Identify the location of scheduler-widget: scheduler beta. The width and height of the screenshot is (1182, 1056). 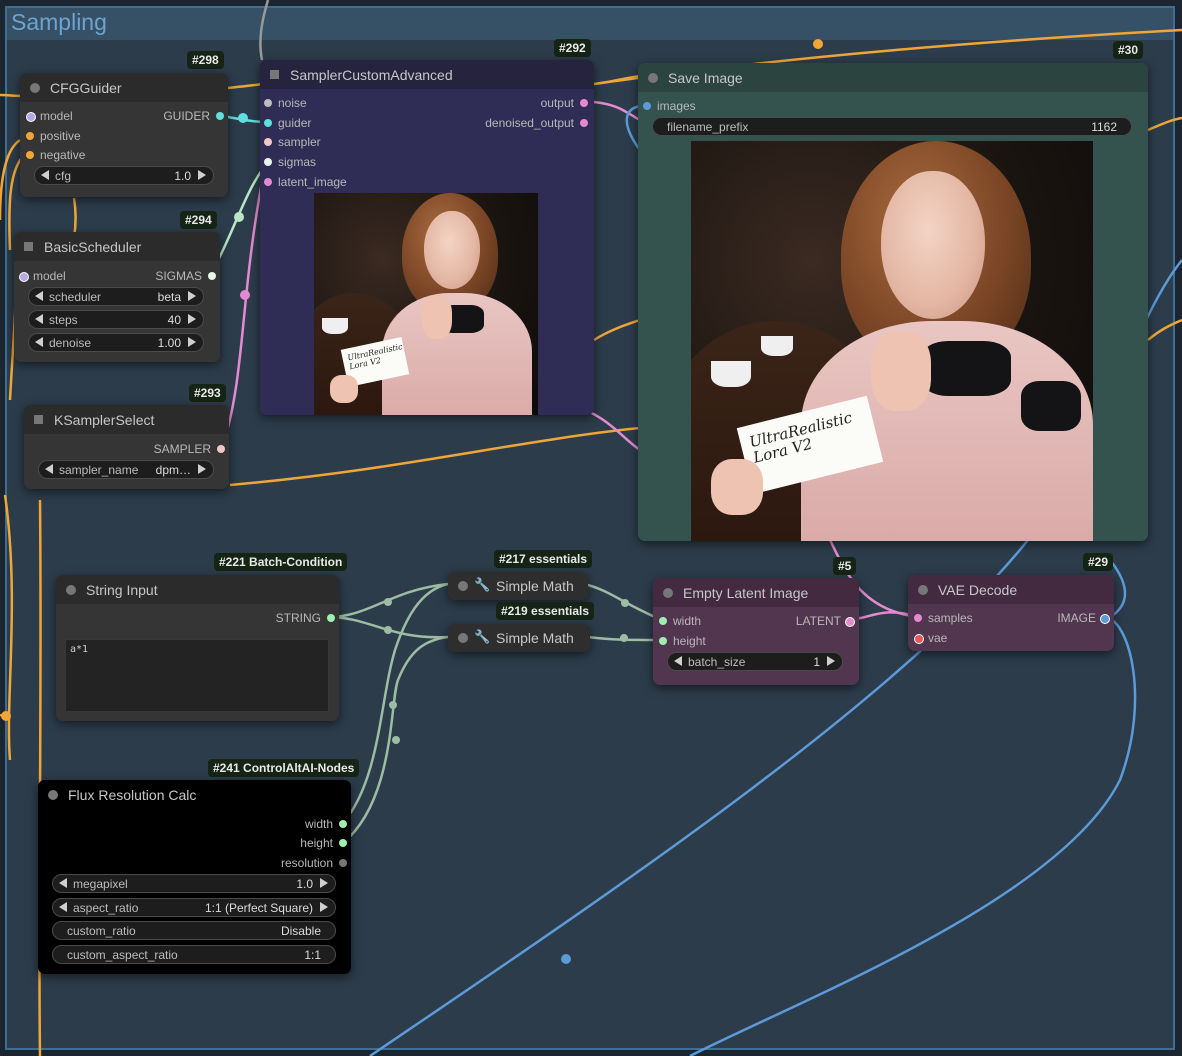
(116, 296).